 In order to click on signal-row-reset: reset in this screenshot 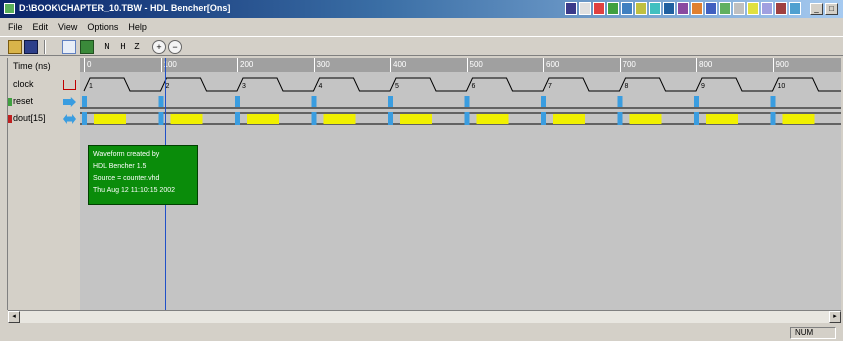, I will do `click(44, 102)`.